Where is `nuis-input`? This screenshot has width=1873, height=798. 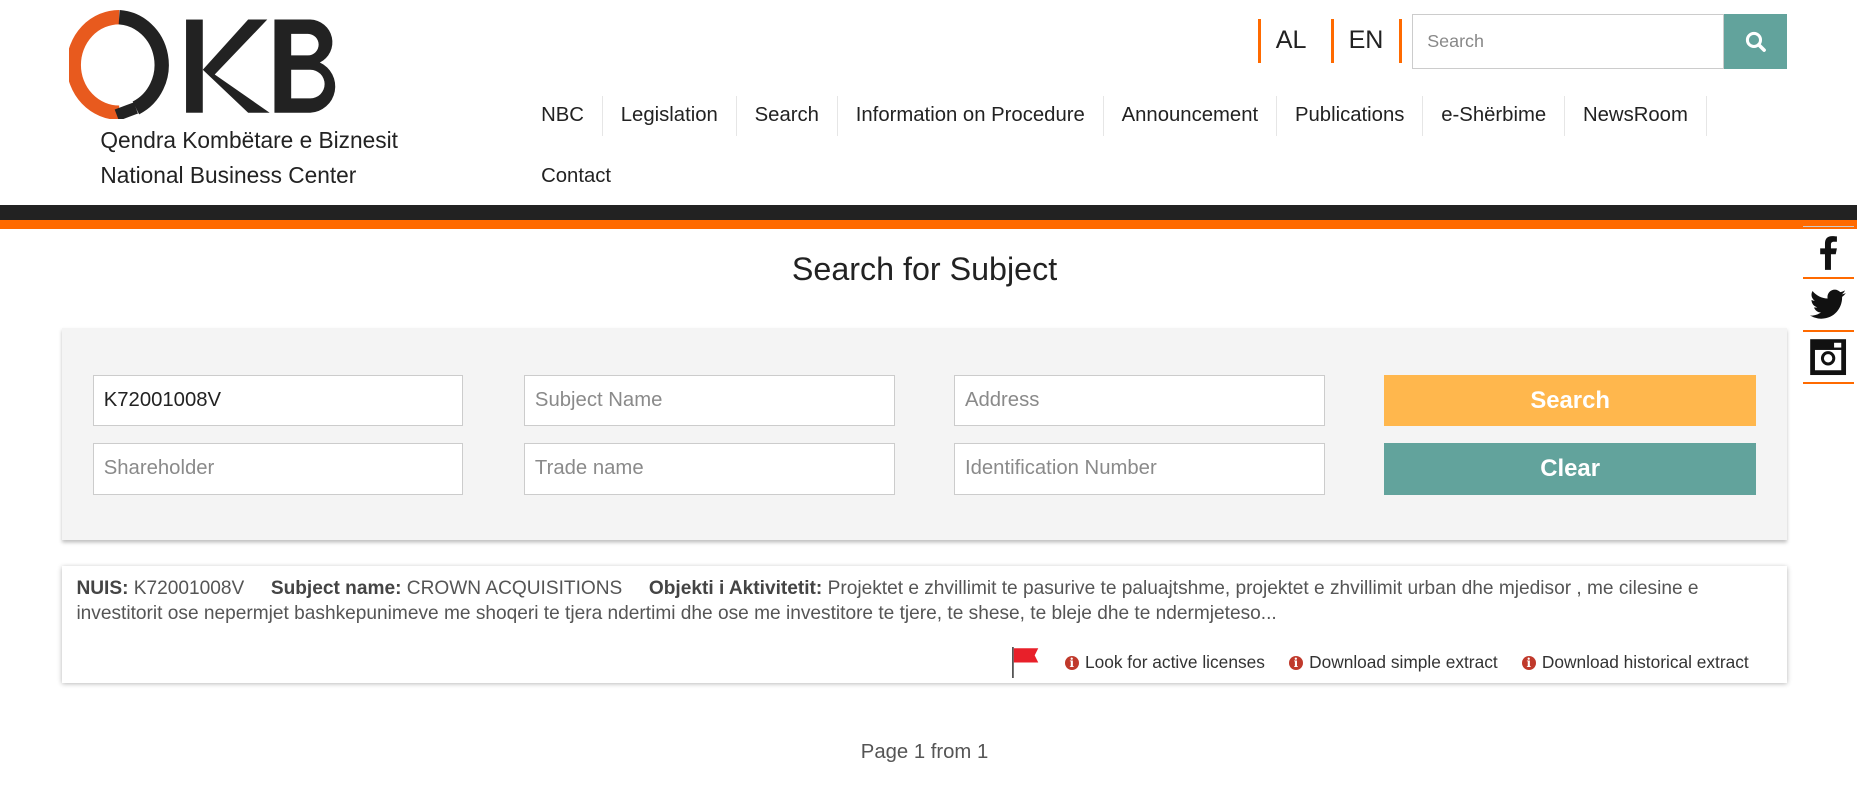 nuis-input is located at coordinates (278, 401).